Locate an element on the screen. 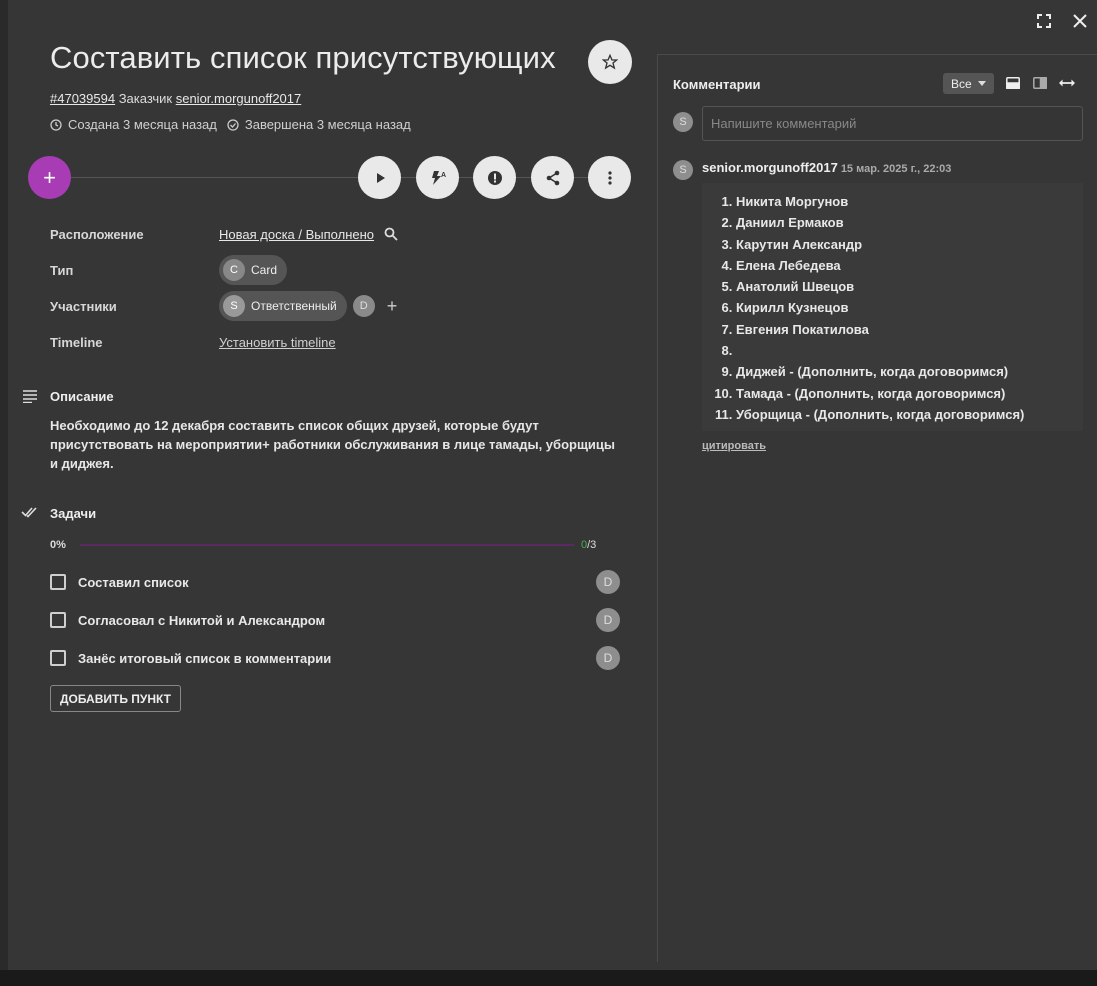 The height and width of the screenshot is (986, 1097). modal-window-controls is located at coordinates (1062, 21).